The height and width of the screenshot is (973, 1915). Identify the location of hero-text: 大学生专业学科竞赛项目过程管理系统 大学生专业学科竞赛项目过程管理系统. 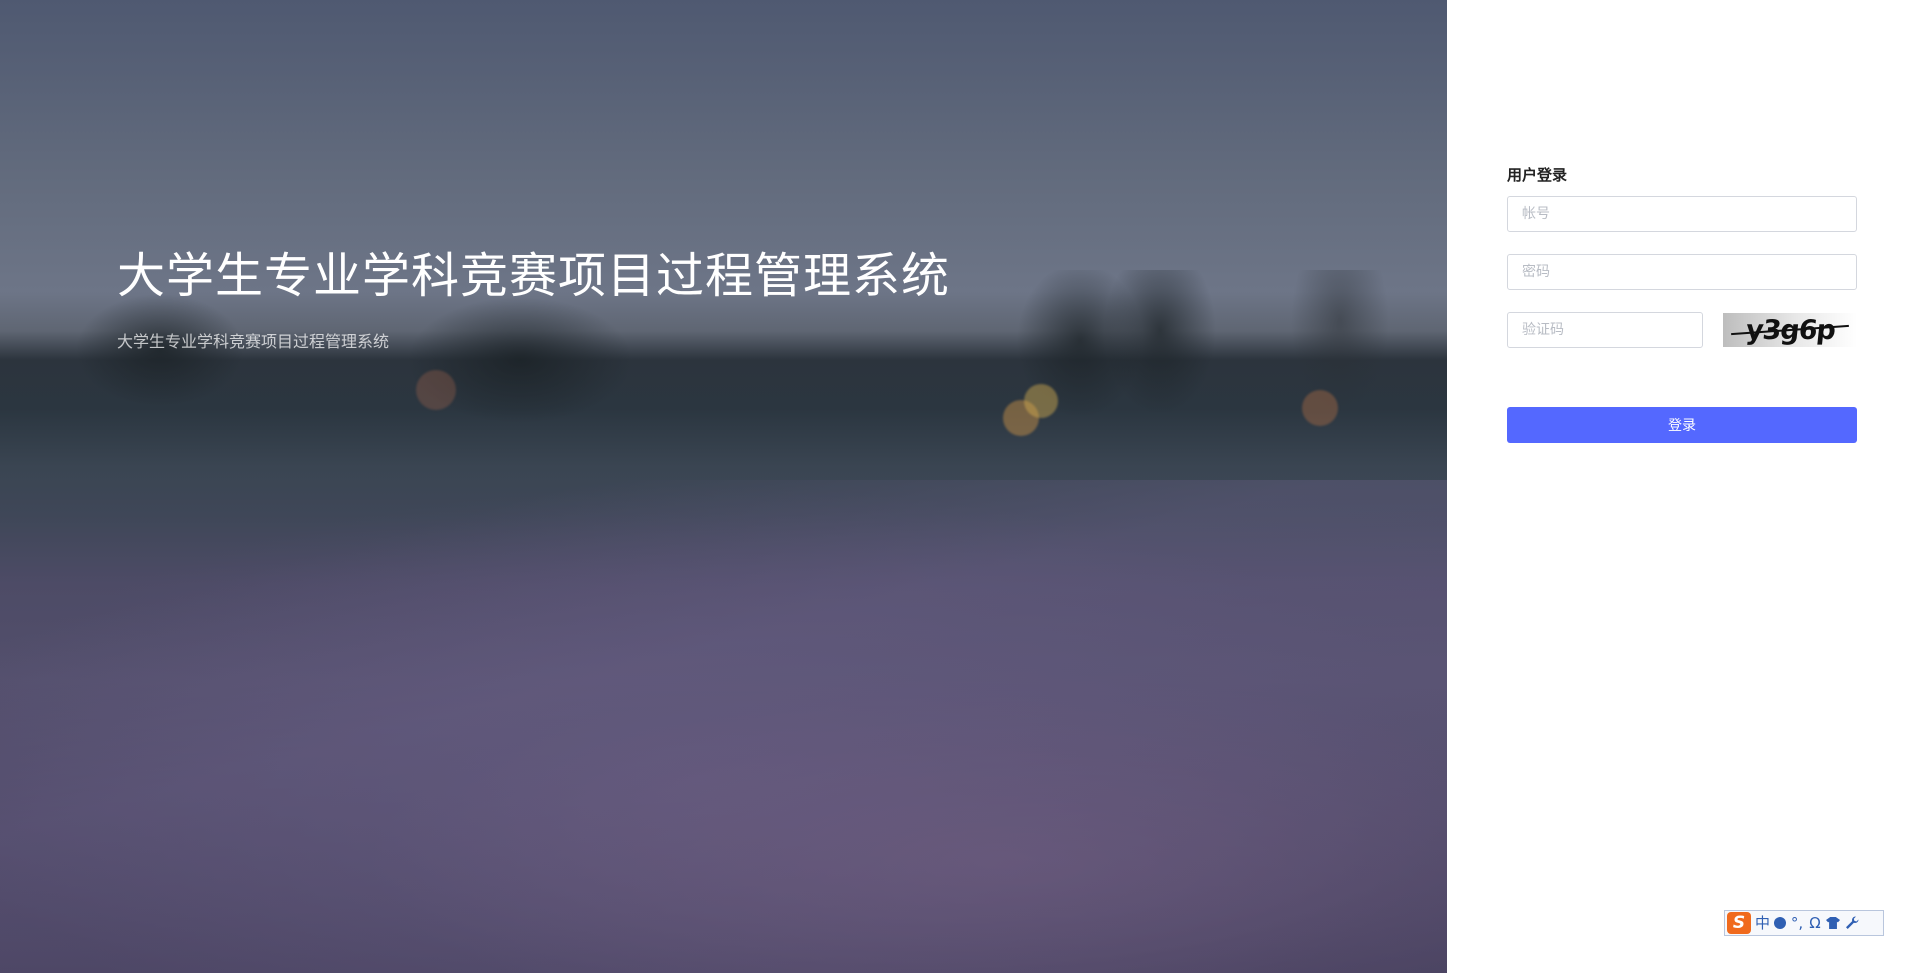
(533, 298).